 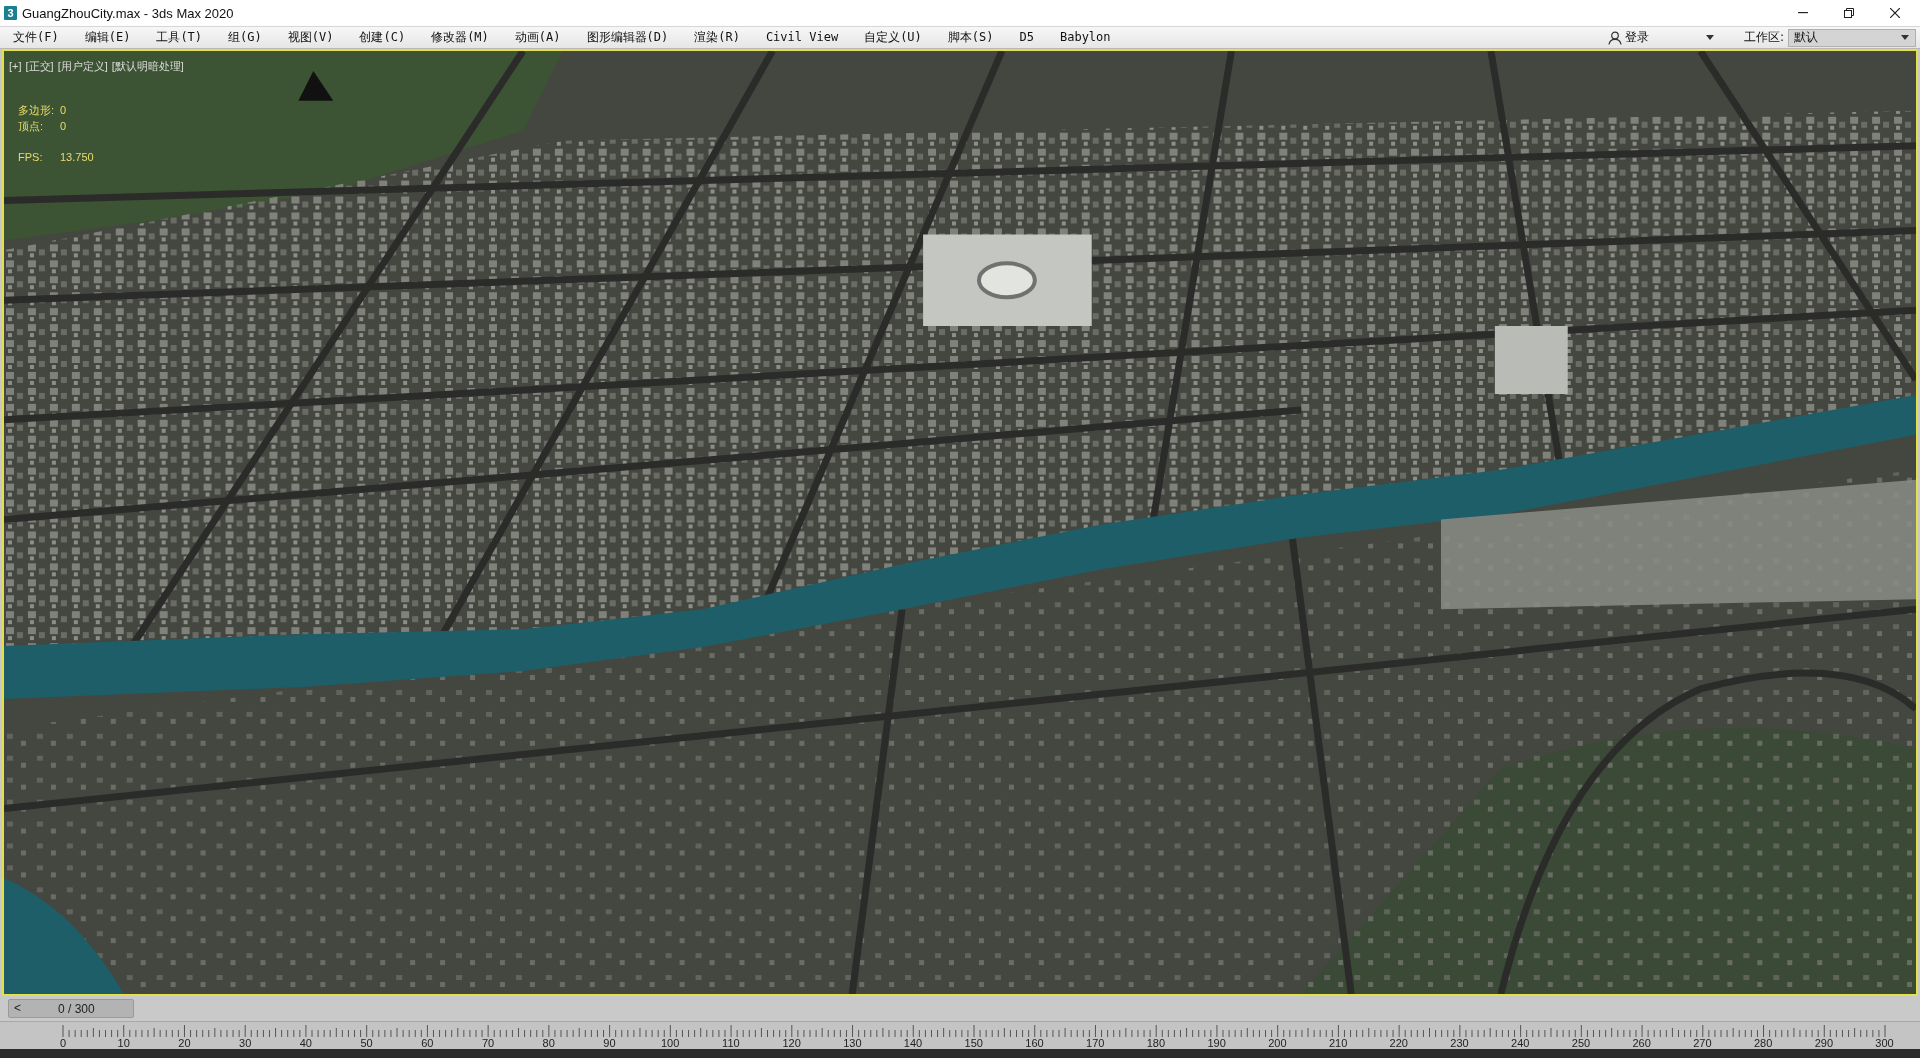 What do you see at coordinates (852, 1043) in the screenshot?
I see `frame-number: 130` at bounding box center [852, 1043].